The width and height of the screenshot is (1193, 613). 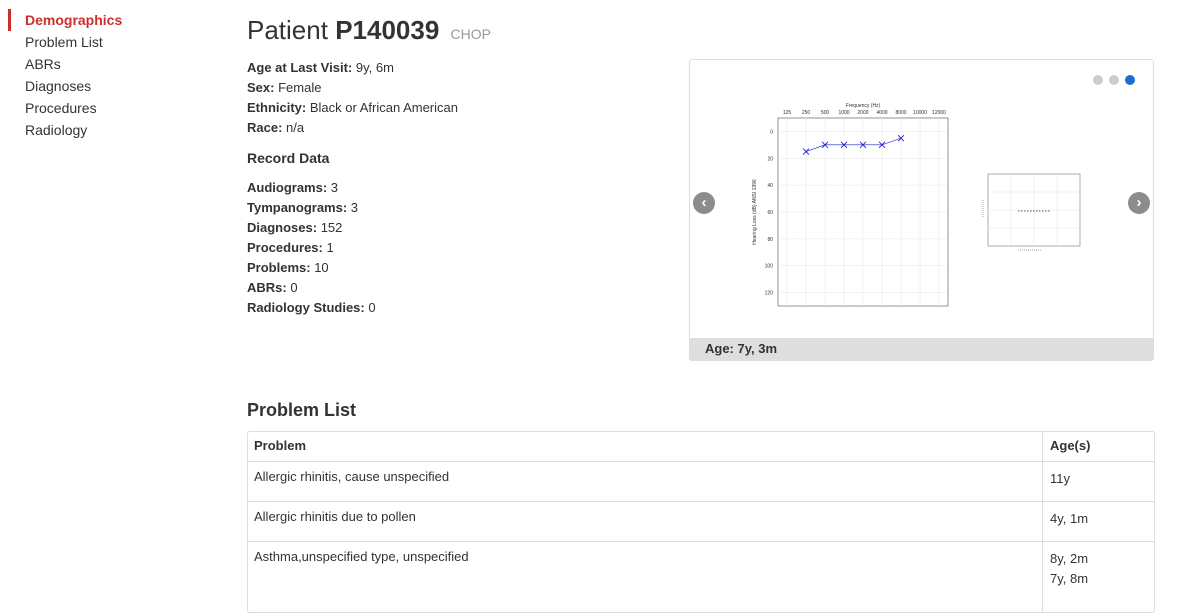 I want to click on ages-cell: 4y, 1m, so click(x=1098, y=521).